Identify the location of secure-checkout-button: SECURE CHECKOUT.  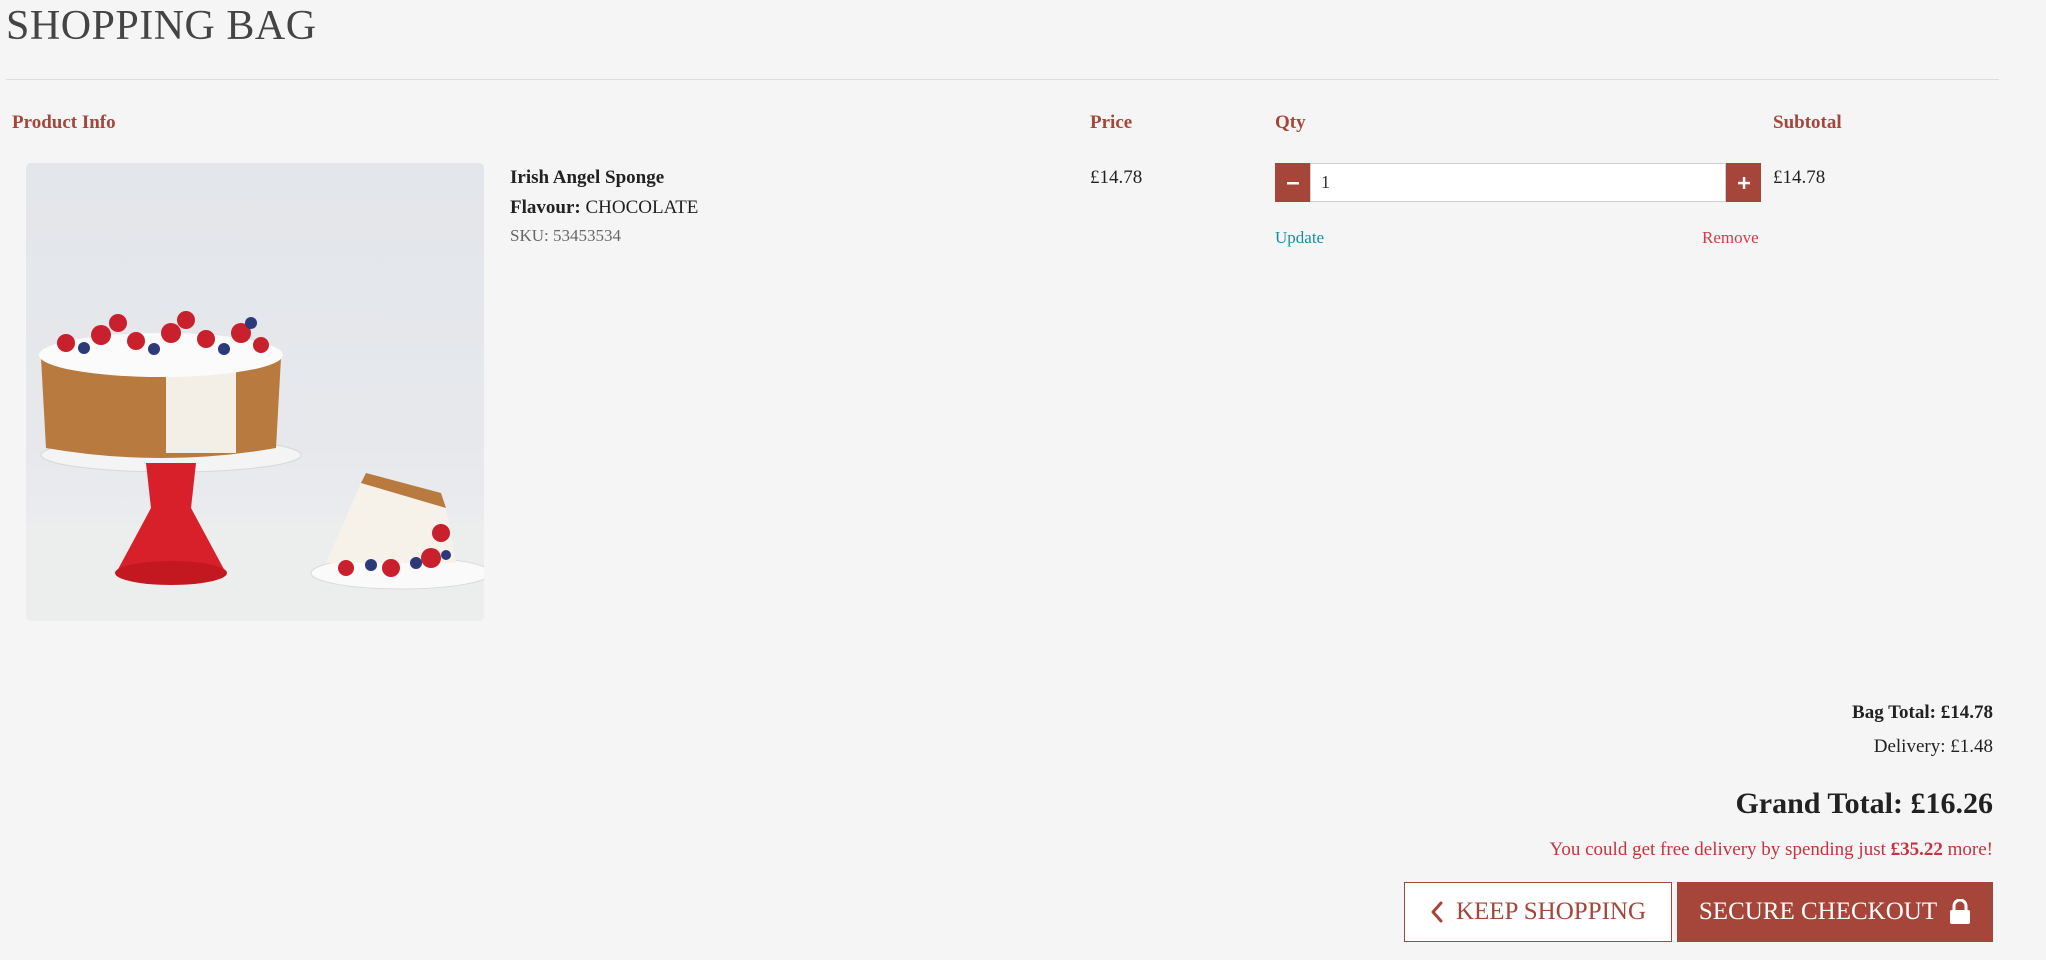
(1835, 912).